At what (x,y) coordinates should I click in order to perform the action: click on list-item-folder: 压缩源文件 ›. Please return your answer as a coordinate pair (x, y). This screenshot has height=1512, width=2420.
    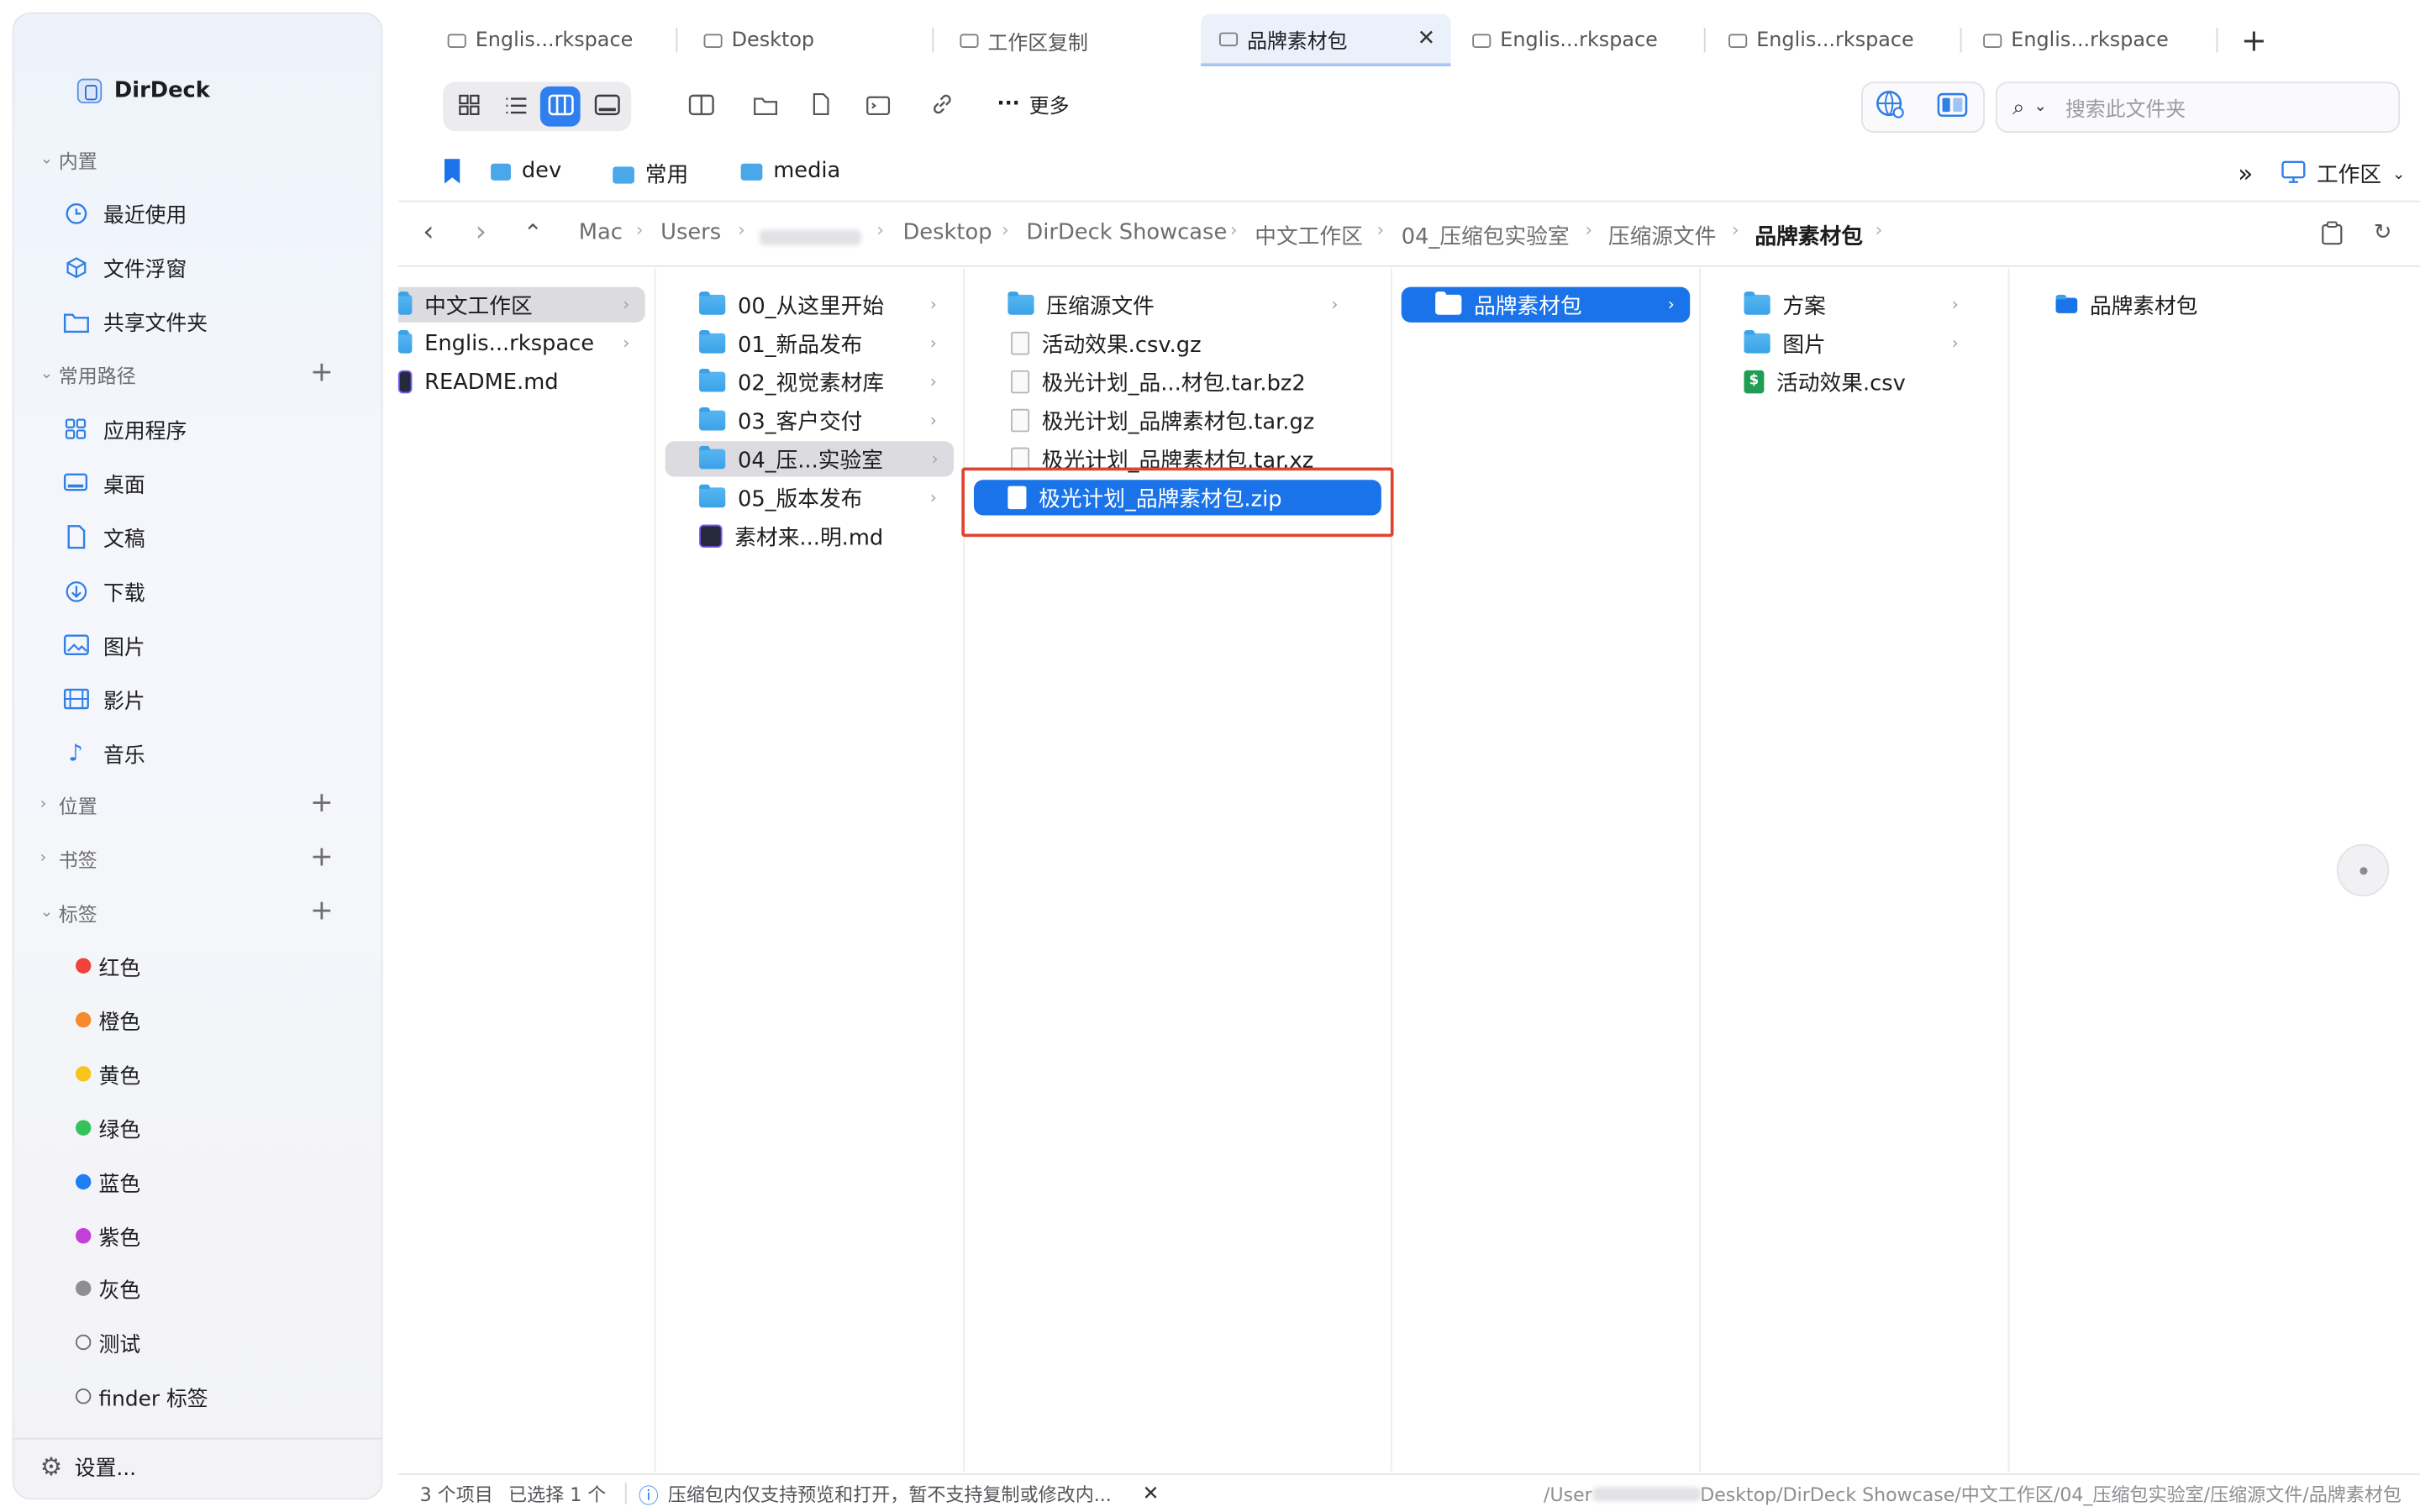
    Looking at the image, I should click on (1175, 305).